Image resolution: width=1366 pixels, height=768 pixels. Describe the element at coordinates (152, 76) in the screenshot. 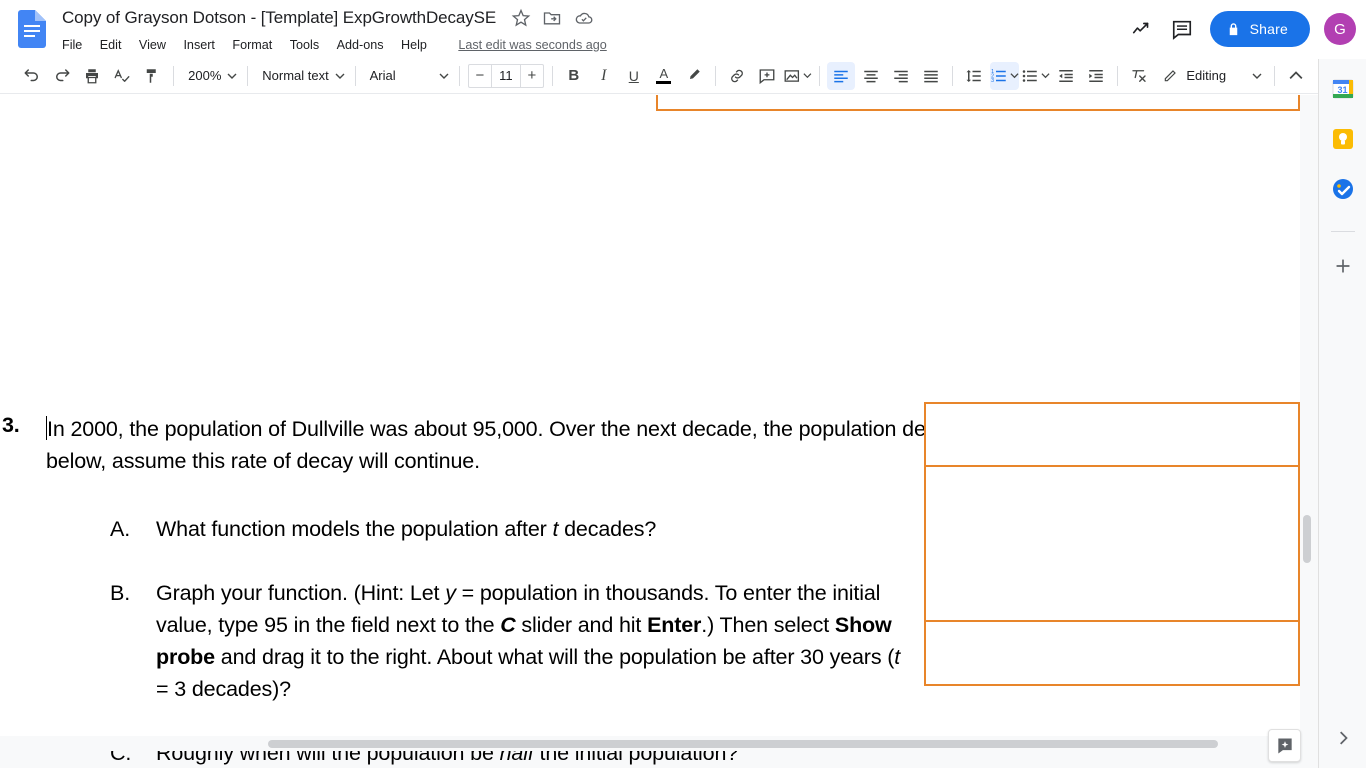

I see `paint-format-icon` at that location.